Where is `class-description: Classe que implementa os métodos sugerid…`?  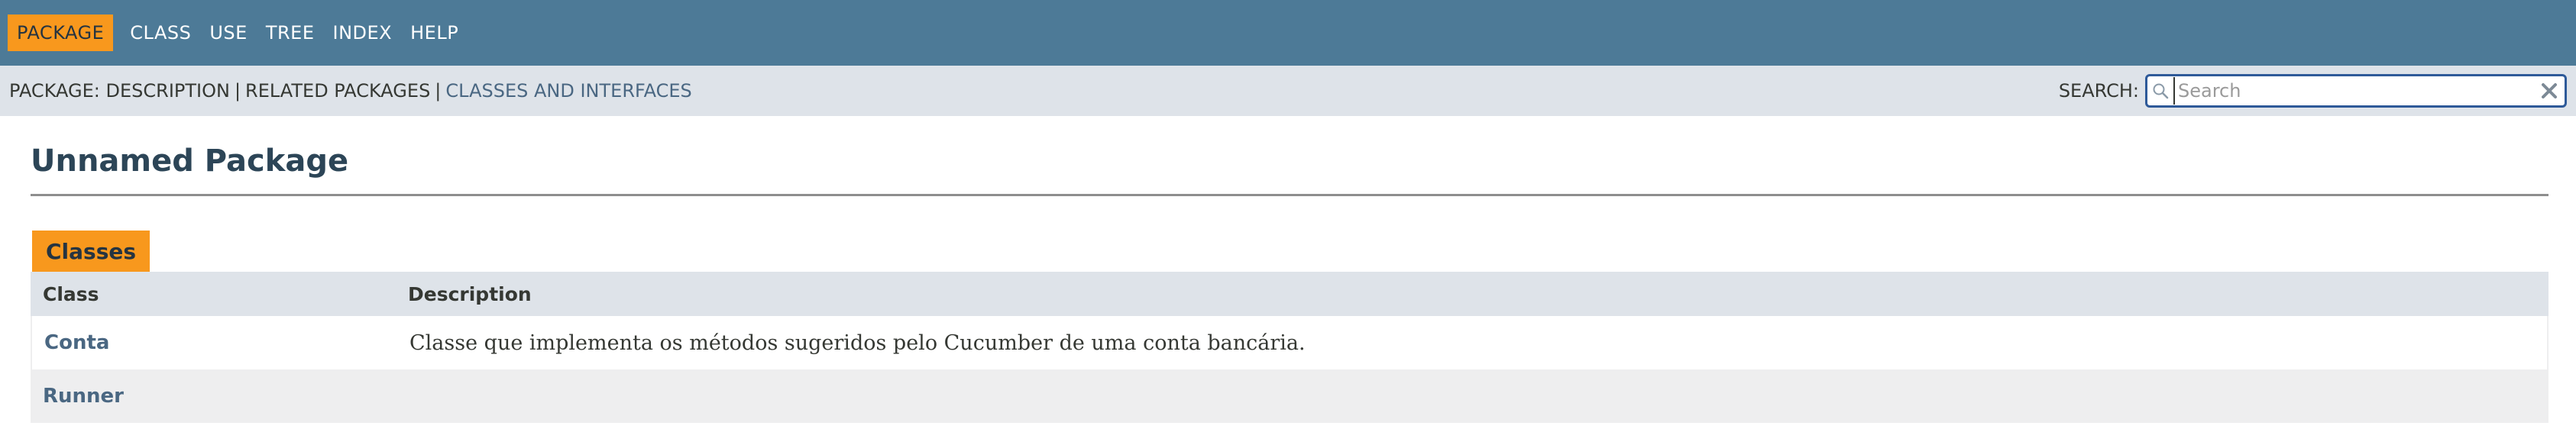 class-description: Classe que implementa os métodos sugerid… is located at coordinates (857, 343).